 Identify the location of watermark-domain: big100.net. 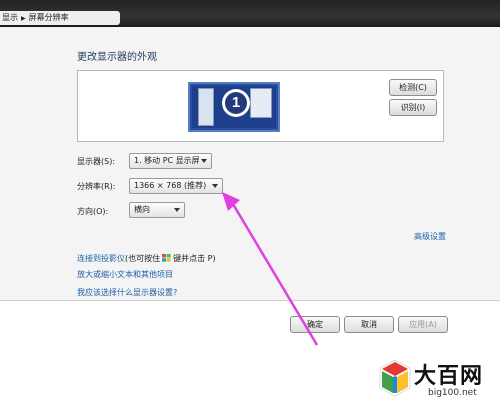
(452, 393).